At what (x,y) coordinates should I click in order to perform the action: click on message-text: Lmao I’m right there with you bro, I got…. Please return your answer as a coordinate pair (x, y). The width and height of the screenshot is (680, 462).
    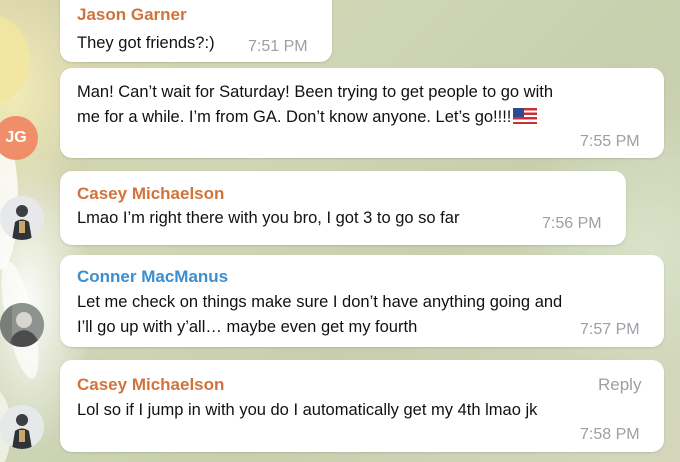
    Looking at the image, I should click on (268, 218).